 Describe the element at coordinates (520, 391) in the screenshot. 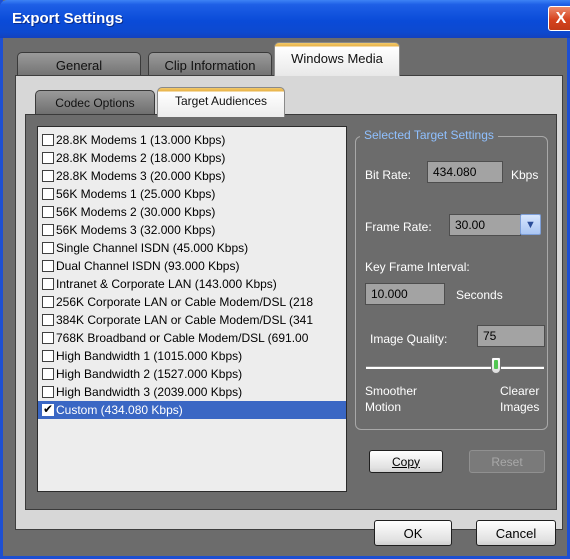

I see `slider-right-label-1: Clearer` at that location.